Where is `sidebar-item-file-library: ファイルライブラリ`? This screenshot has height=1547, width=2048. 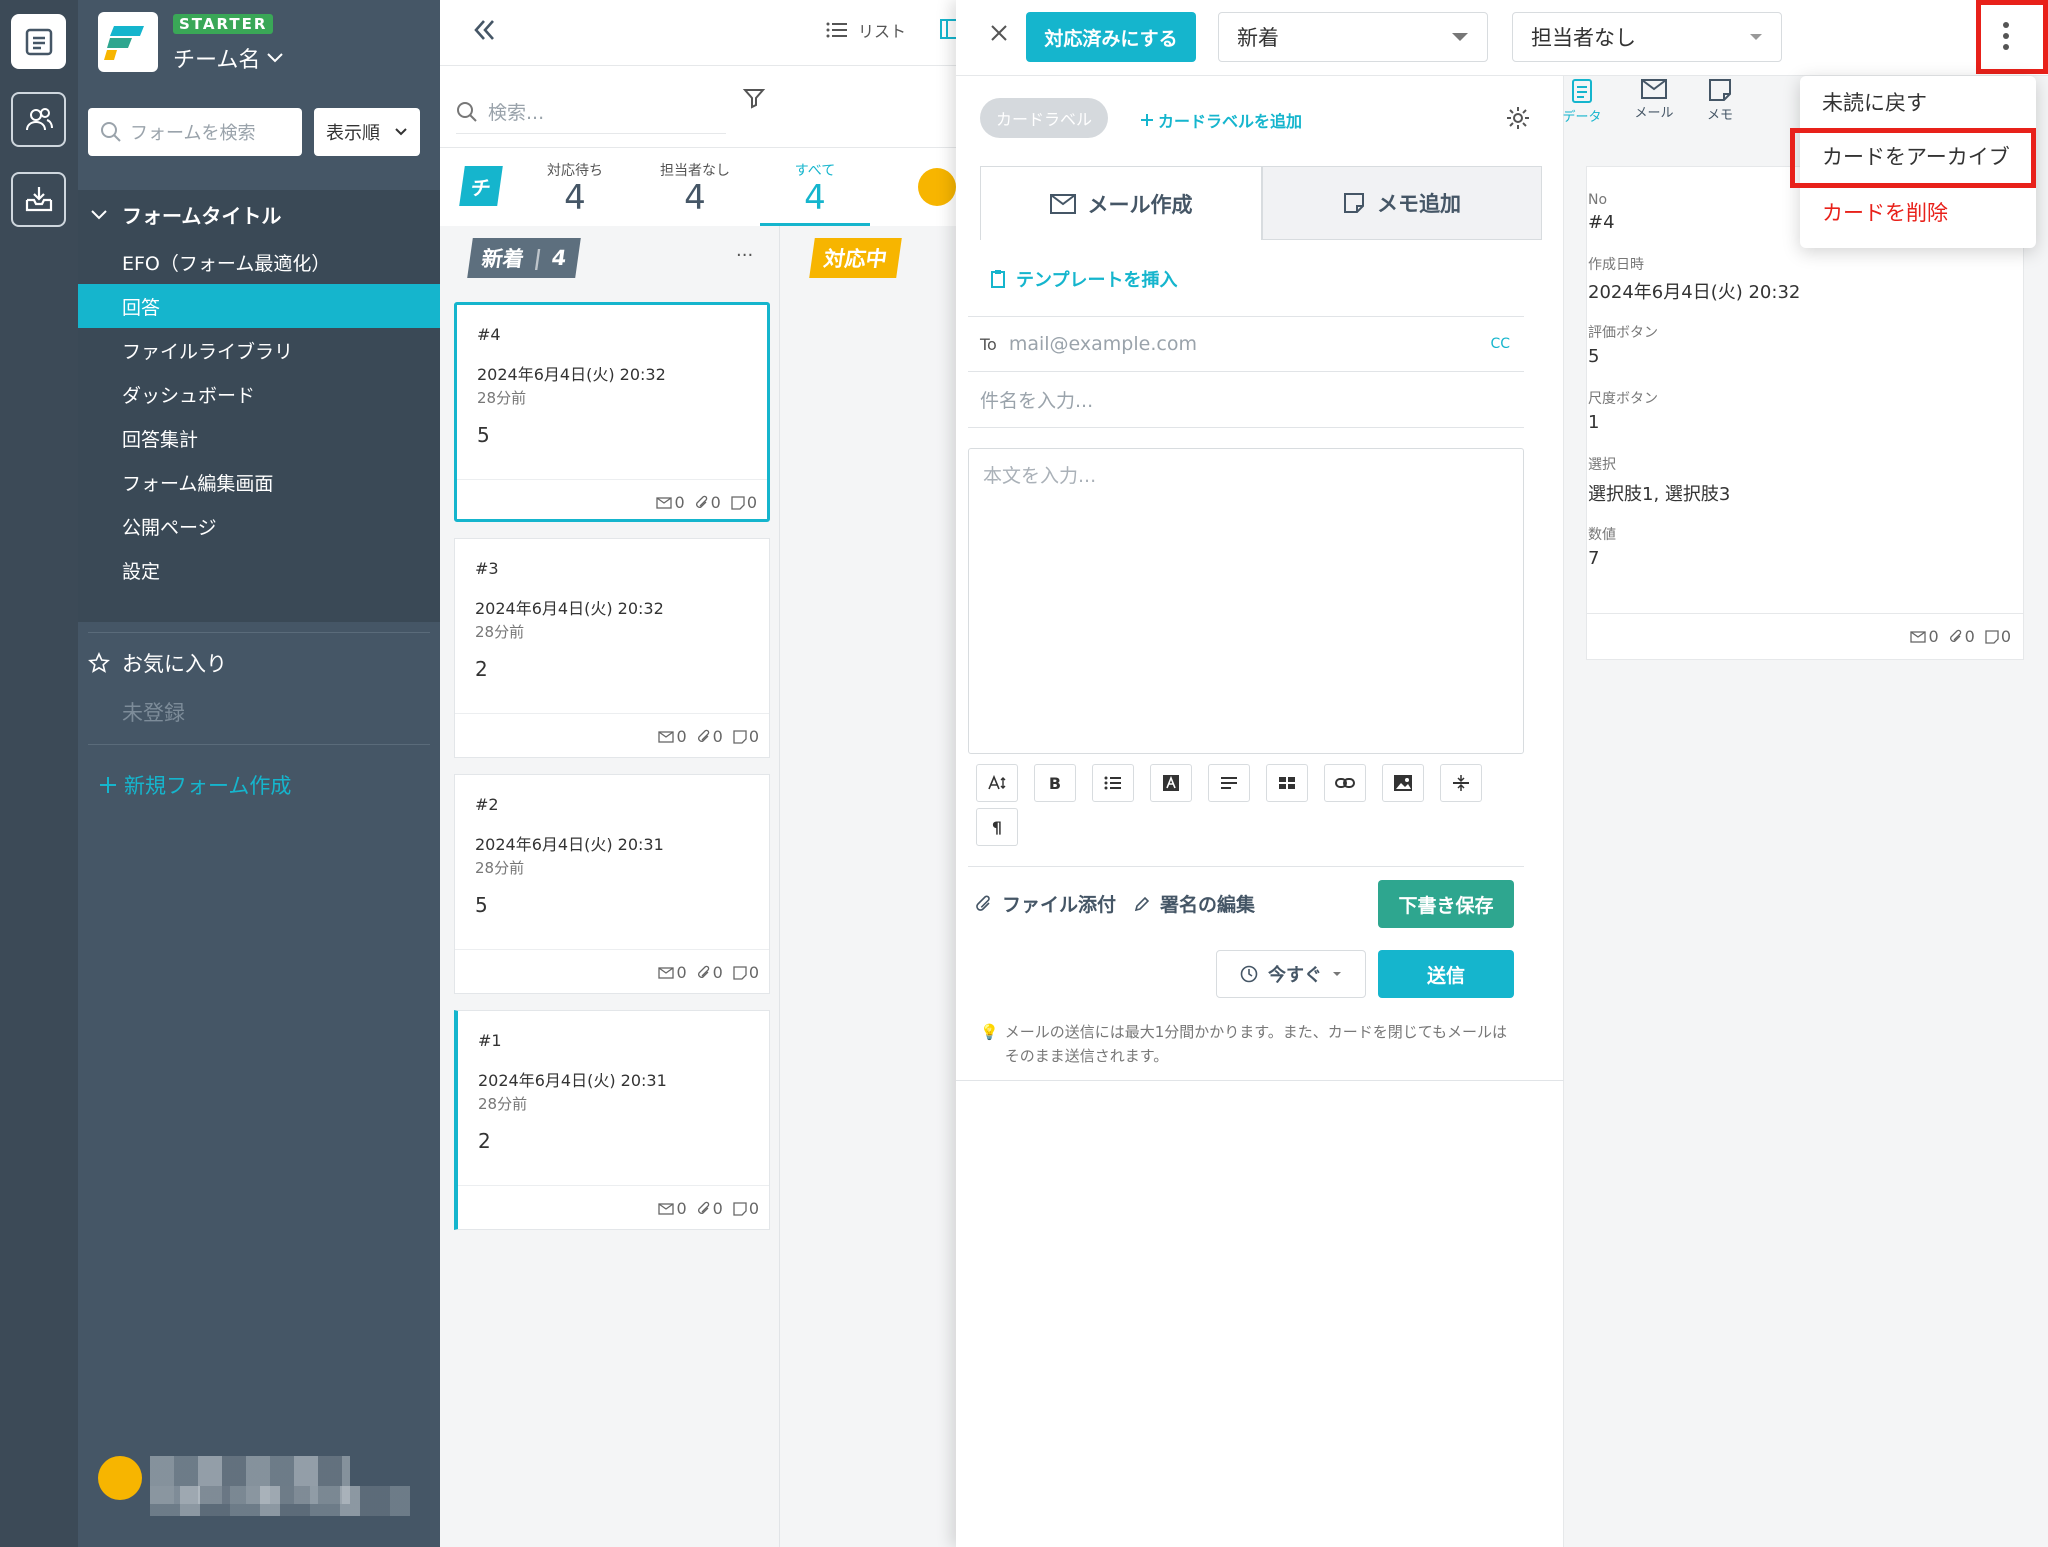 sidebar-item-file-library: ファイルライブラリ is located at coordinates (259, 350).